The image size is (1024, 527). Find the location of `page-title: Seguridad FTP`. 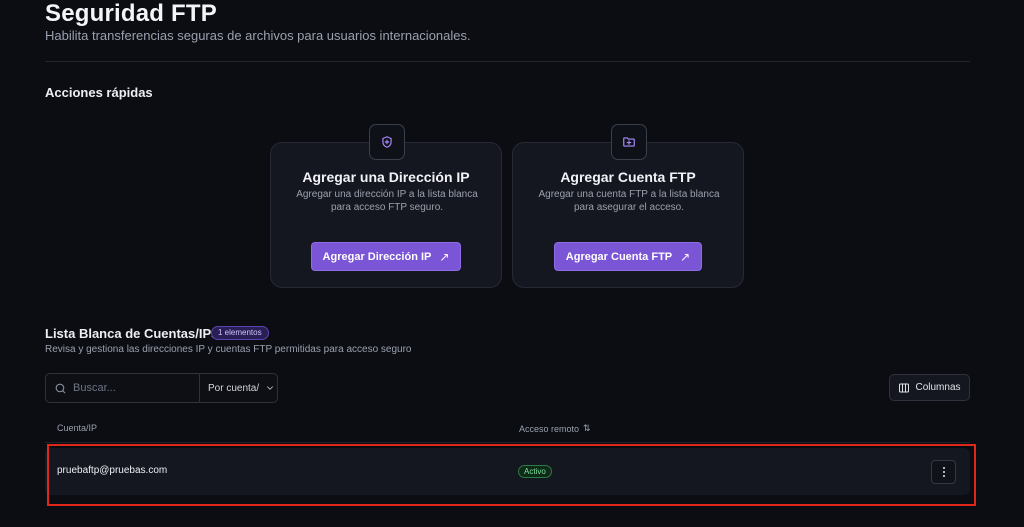

page-title: Seguridad FTP is located at coordinates (131, 13).